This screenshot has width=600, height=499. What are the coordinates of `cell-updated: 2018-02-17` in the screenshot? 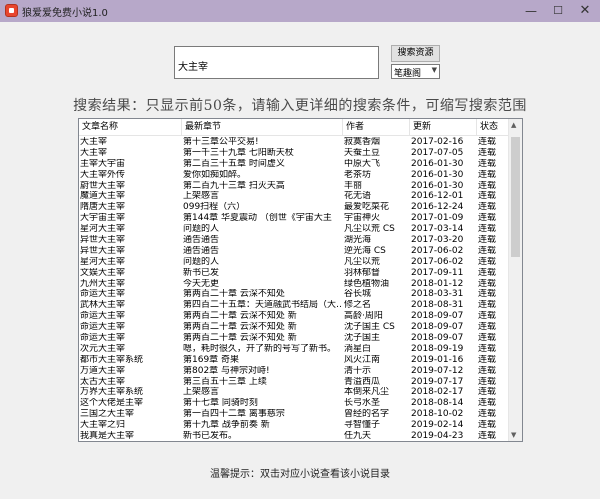 It's located at (437, 392).